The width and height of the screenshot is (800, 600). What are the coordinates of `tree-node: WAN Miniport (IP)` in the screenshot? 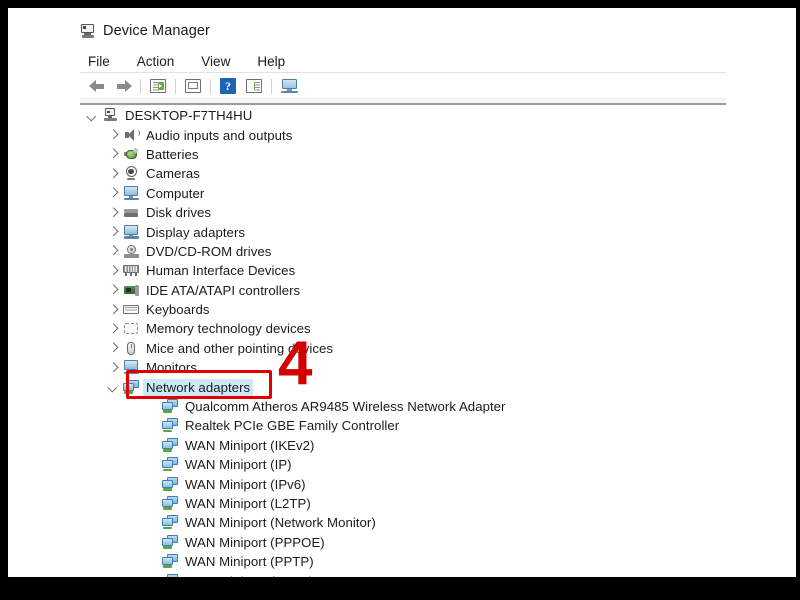 It's located at (430, 464).